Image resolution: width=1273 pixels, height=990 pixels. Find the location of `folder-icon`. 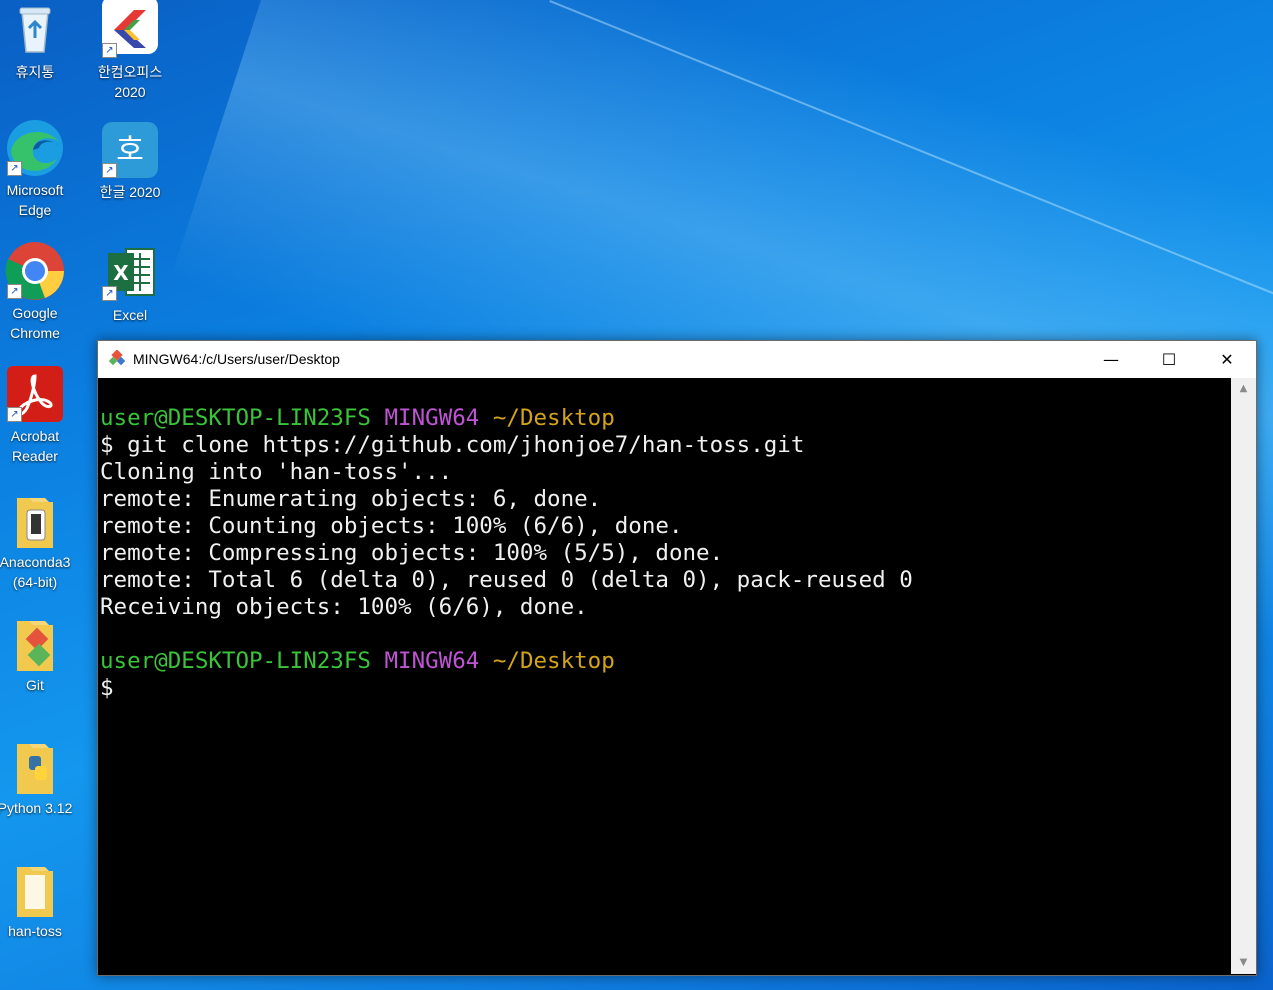

folder-icon is located at coordinates (35, 889).